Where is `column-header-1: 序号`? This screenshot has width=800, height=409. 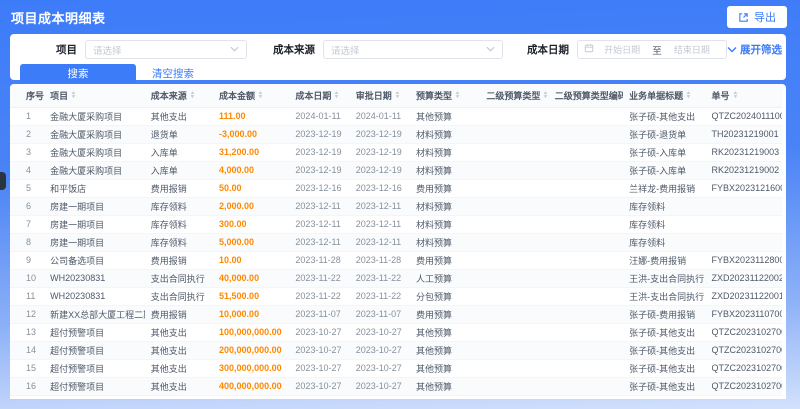 column-header-1: 序号 is located at coordinates (27, 96).